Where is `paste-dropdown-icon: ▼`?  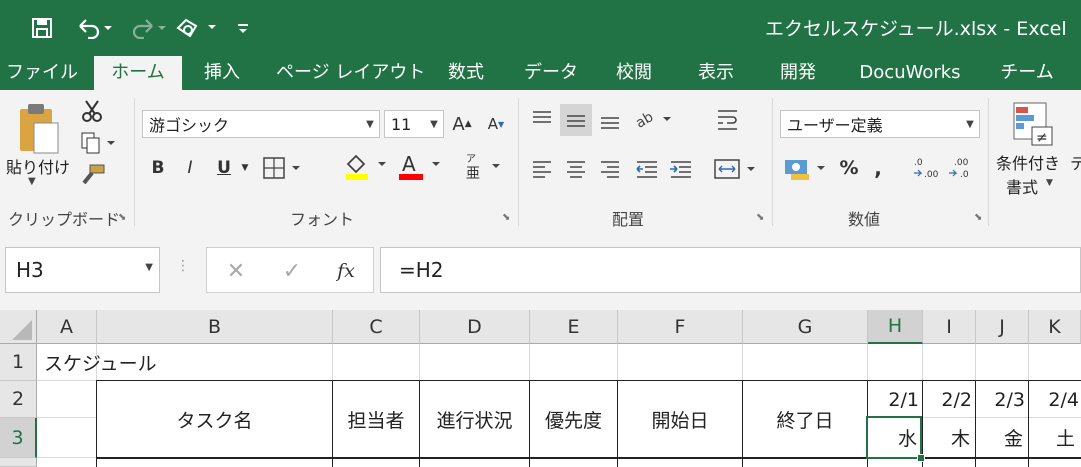 paste-dropdown-icon: ▼ is located at coordinates (32, 181).